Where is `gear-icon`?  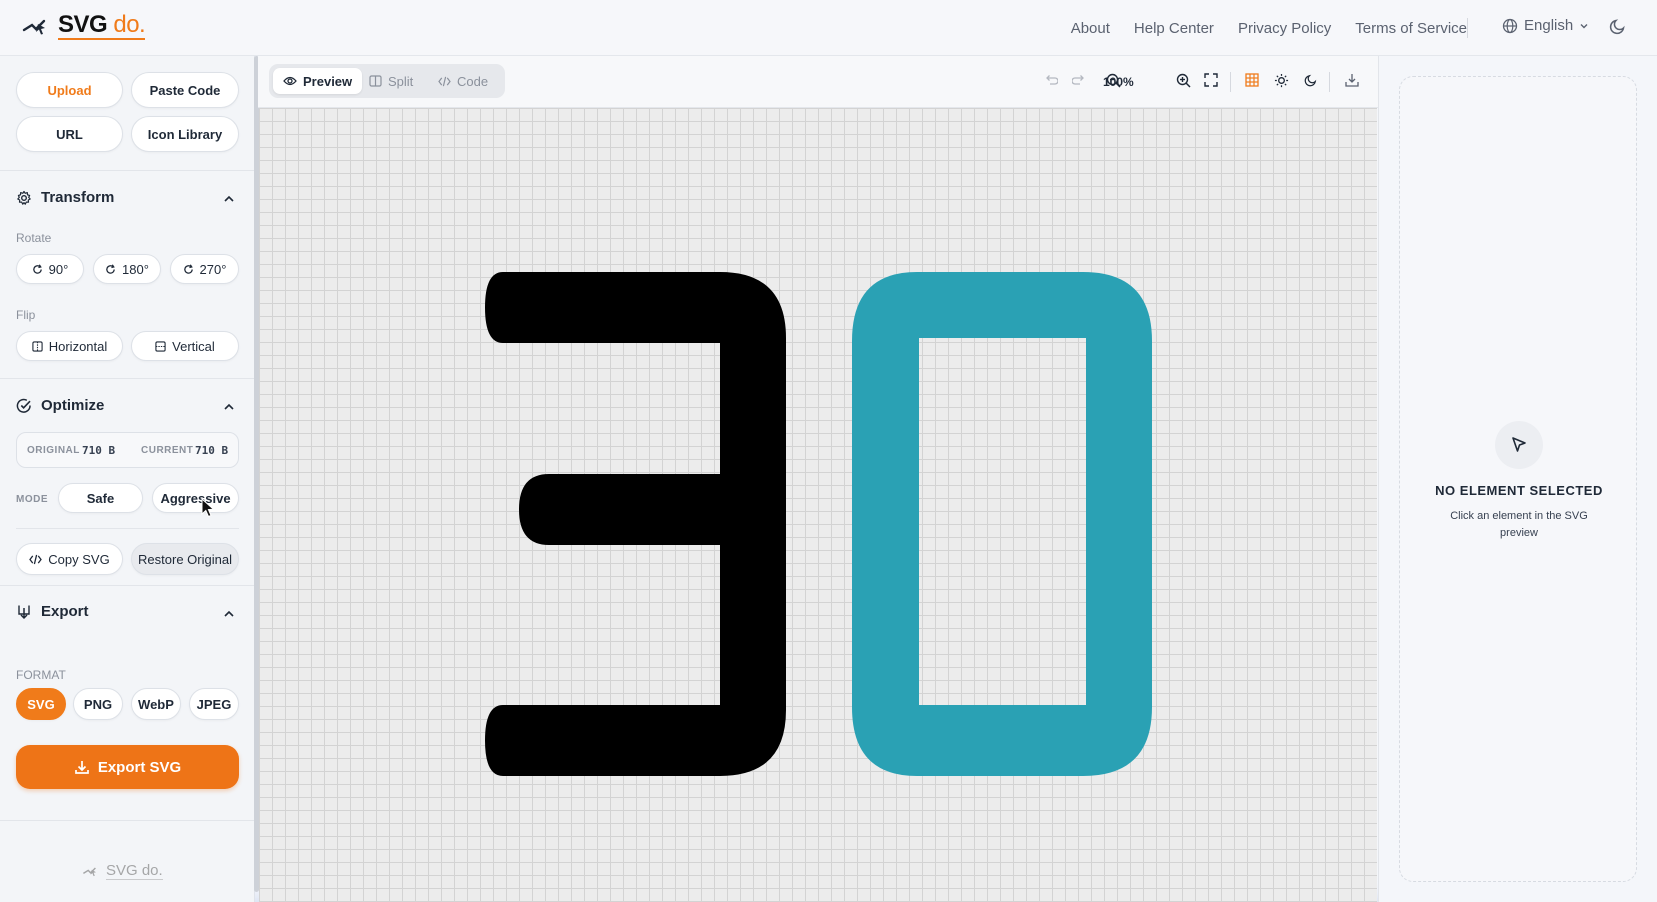 gear-icon is located at coordinates (24, 197).